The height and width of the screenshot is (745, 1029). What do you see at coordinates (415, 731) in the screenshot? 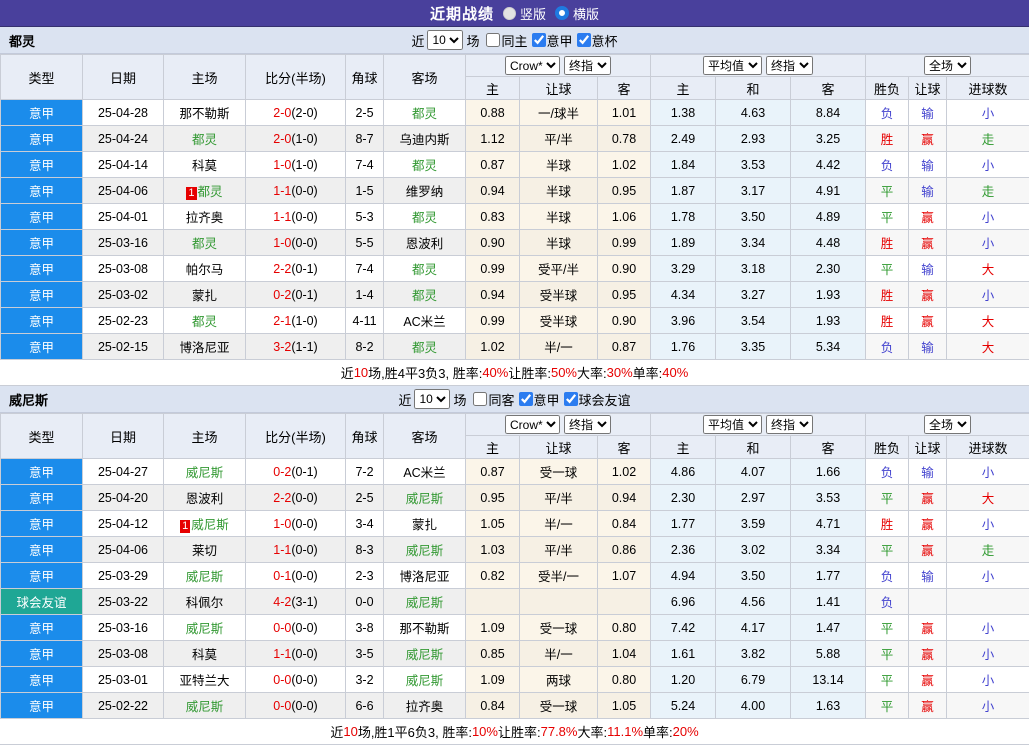
I see `summary-segment: 场,胜1平6负3, 胜率:` at bounding box center [415, 731].